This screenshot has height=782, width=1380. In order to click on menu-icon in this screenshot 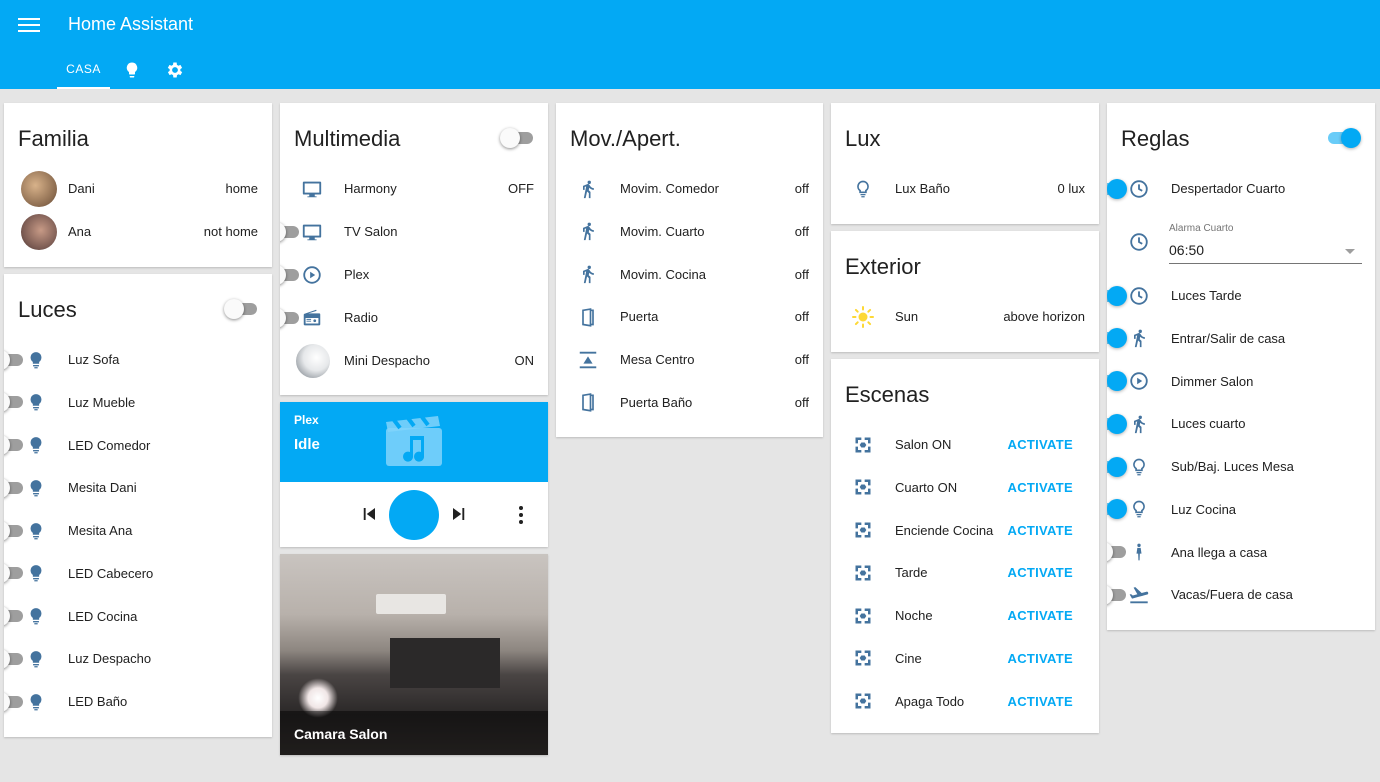, I will do `click(29, 25)`.